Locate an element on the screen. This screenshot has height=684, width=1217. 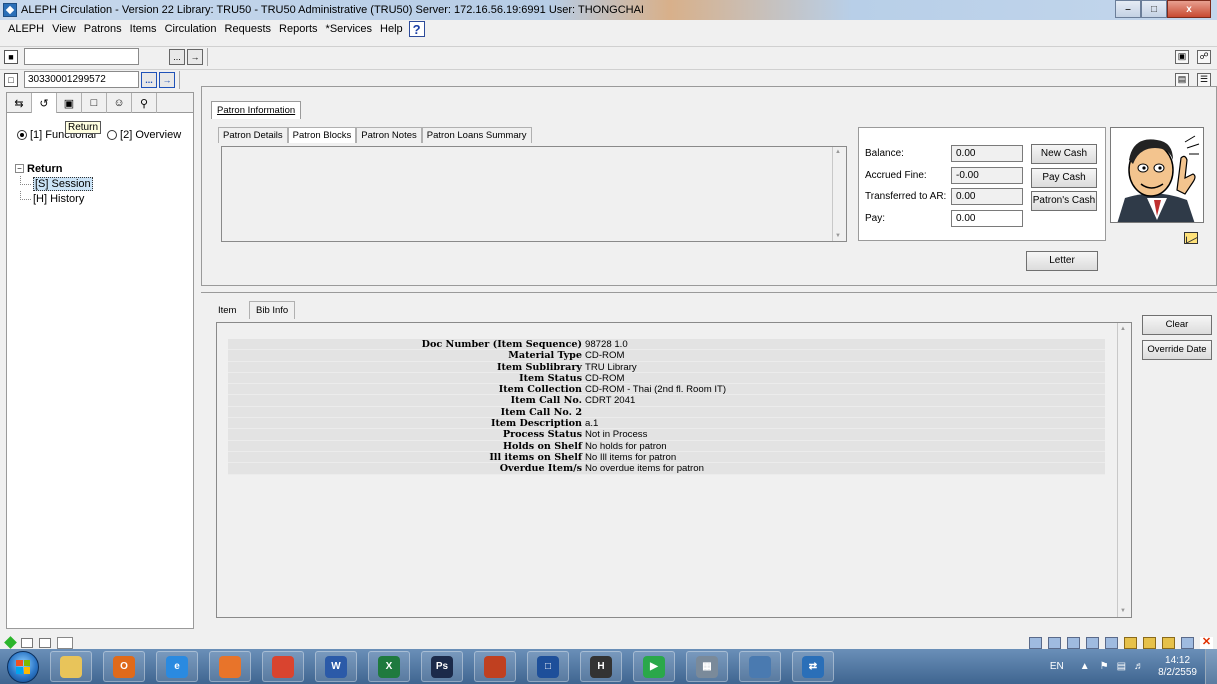
patrons-cash-button: Patron's Cash is located at coordinates (1064, 201).